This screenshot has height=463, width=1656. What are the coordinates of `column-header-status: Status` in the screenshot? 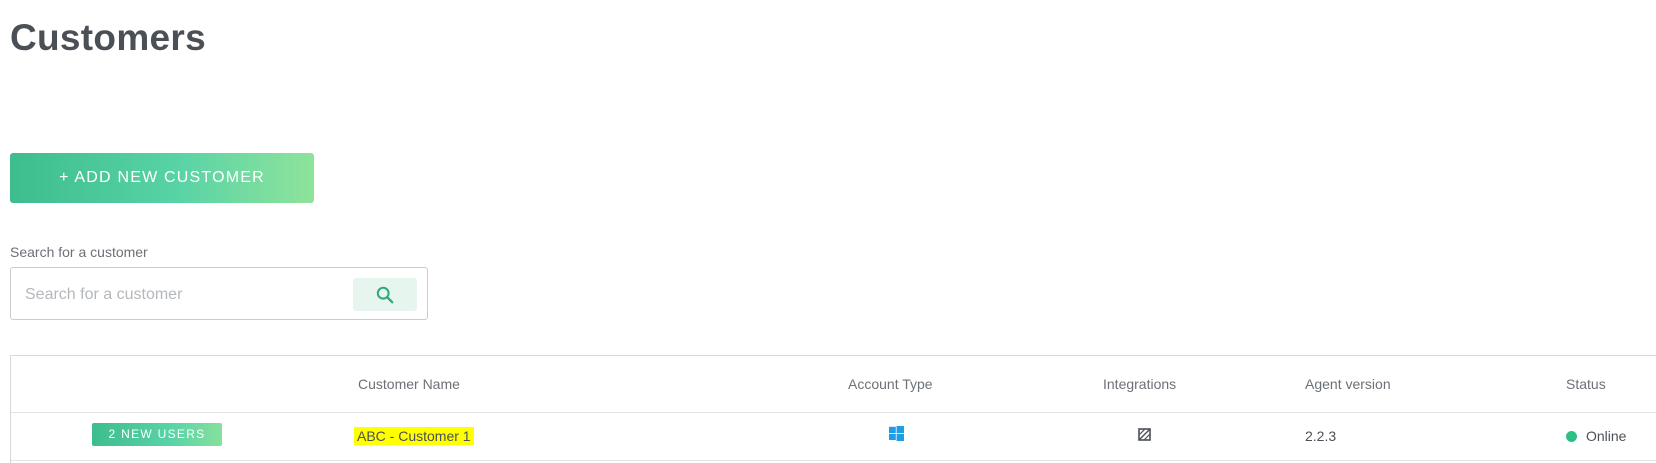 It's located at (1586, 384).